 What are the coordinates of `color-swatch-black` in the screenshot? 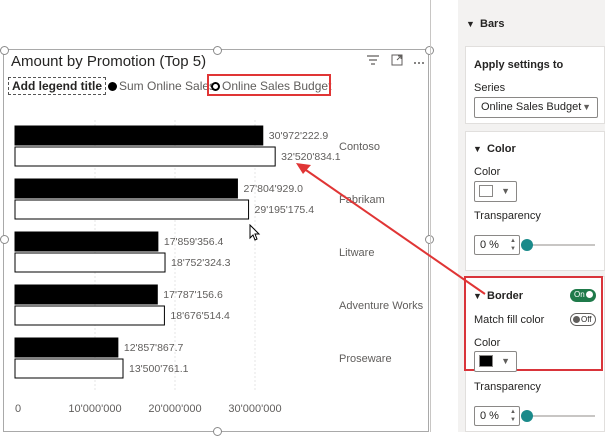 It's located at (486, 361).